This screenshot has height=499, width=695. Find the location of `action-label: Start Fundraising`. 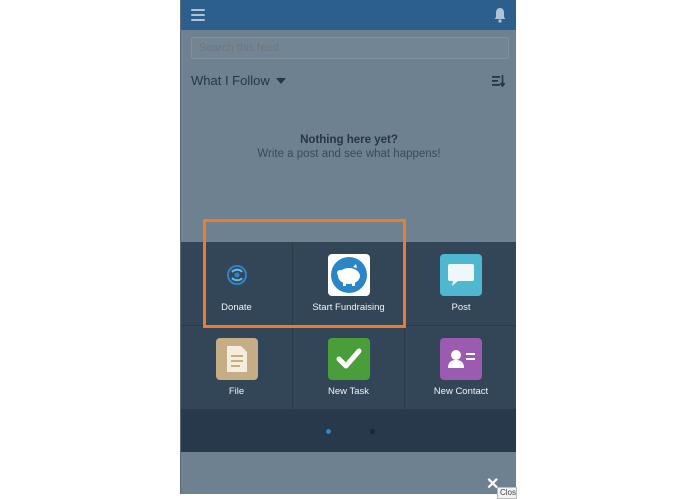

action-label: Start Fundraising is located at coordinates (348, 307).